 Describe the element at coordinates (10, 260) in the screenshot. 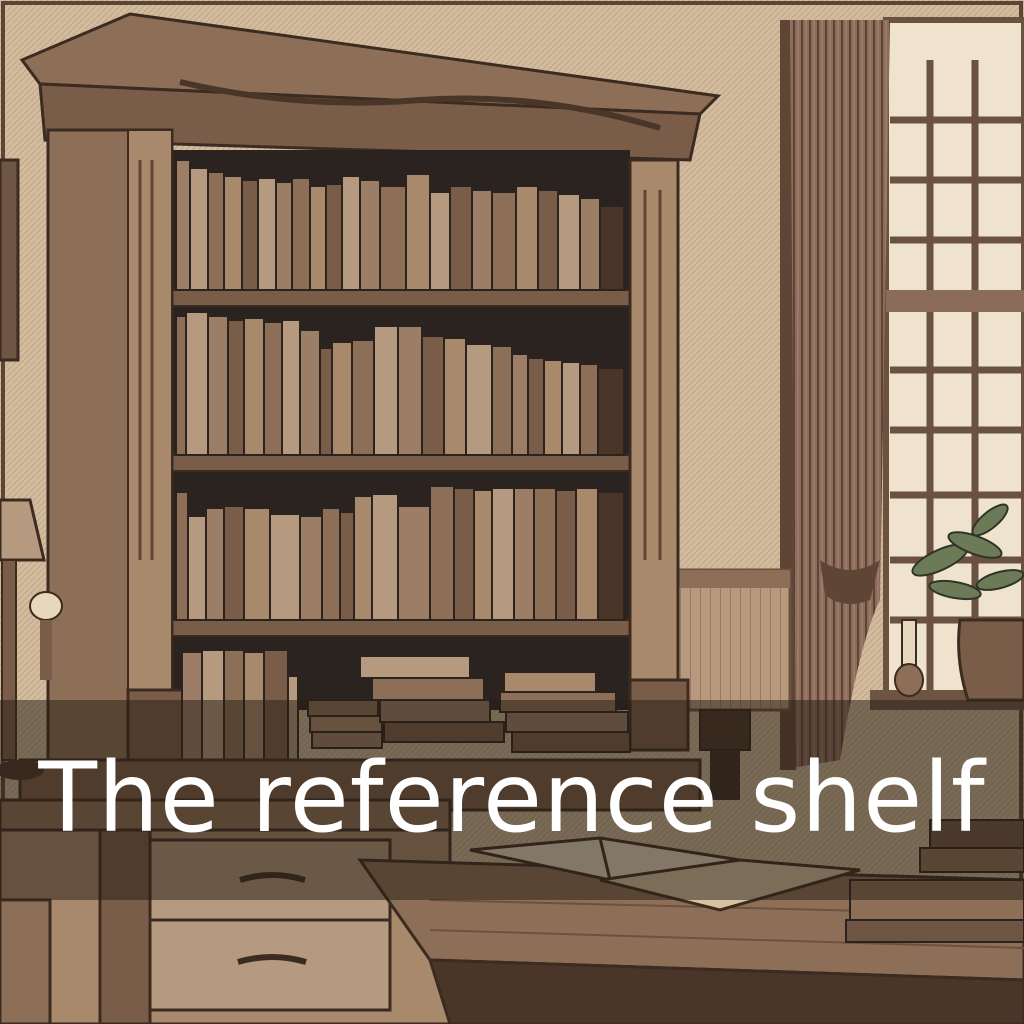

I see `wall-picture-icon` at that location.